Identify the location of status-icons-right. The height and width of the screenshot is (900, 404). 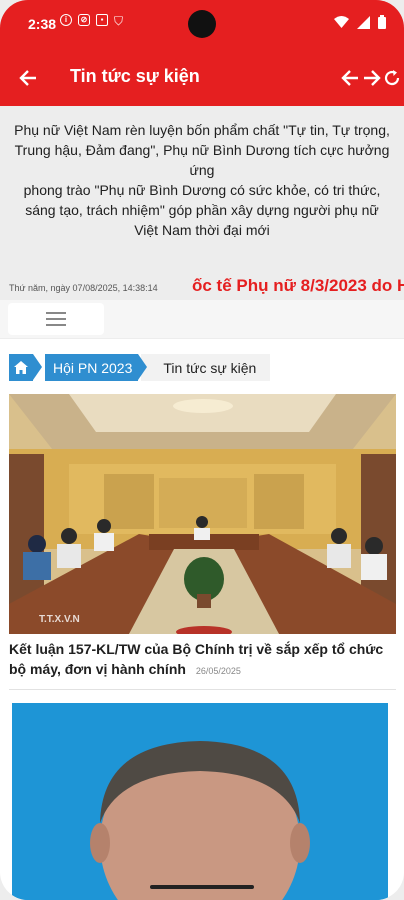
(360, 22).